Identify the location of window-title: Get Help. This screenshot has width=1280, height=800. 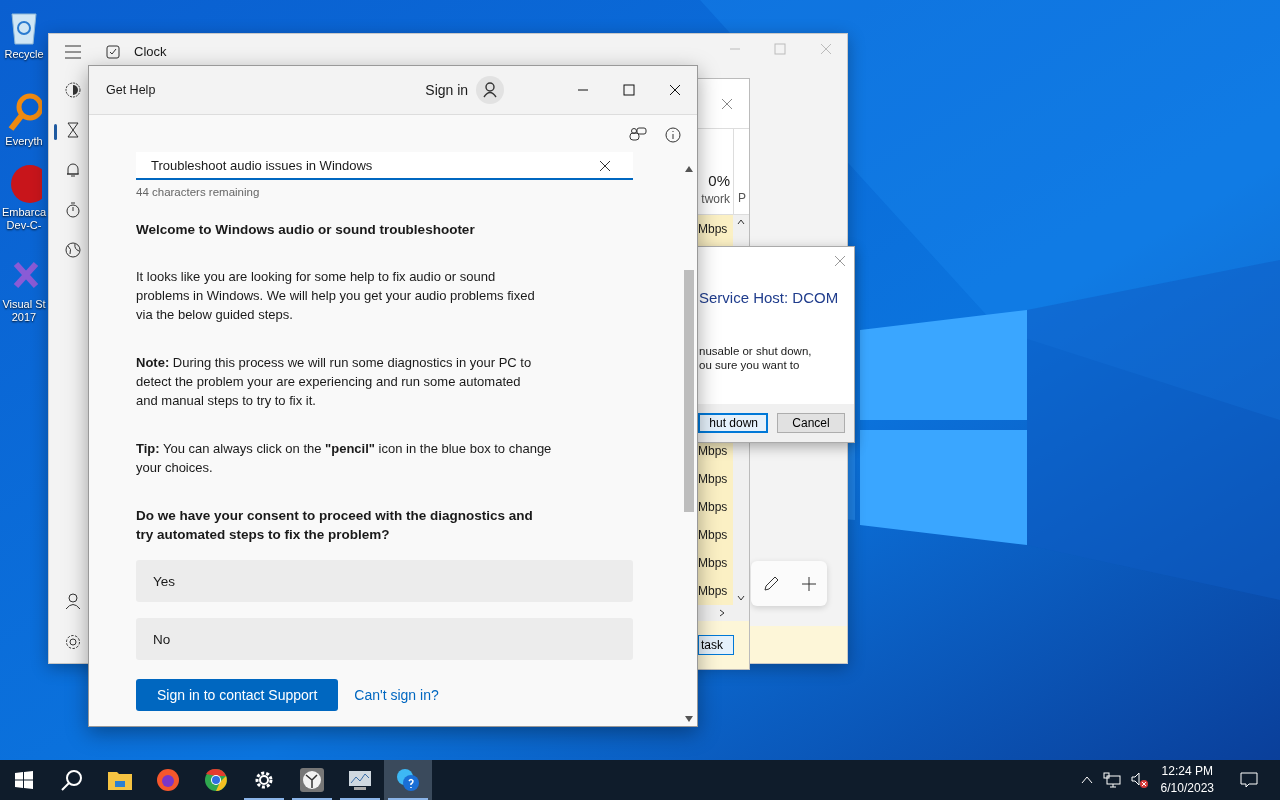
(131, 90).